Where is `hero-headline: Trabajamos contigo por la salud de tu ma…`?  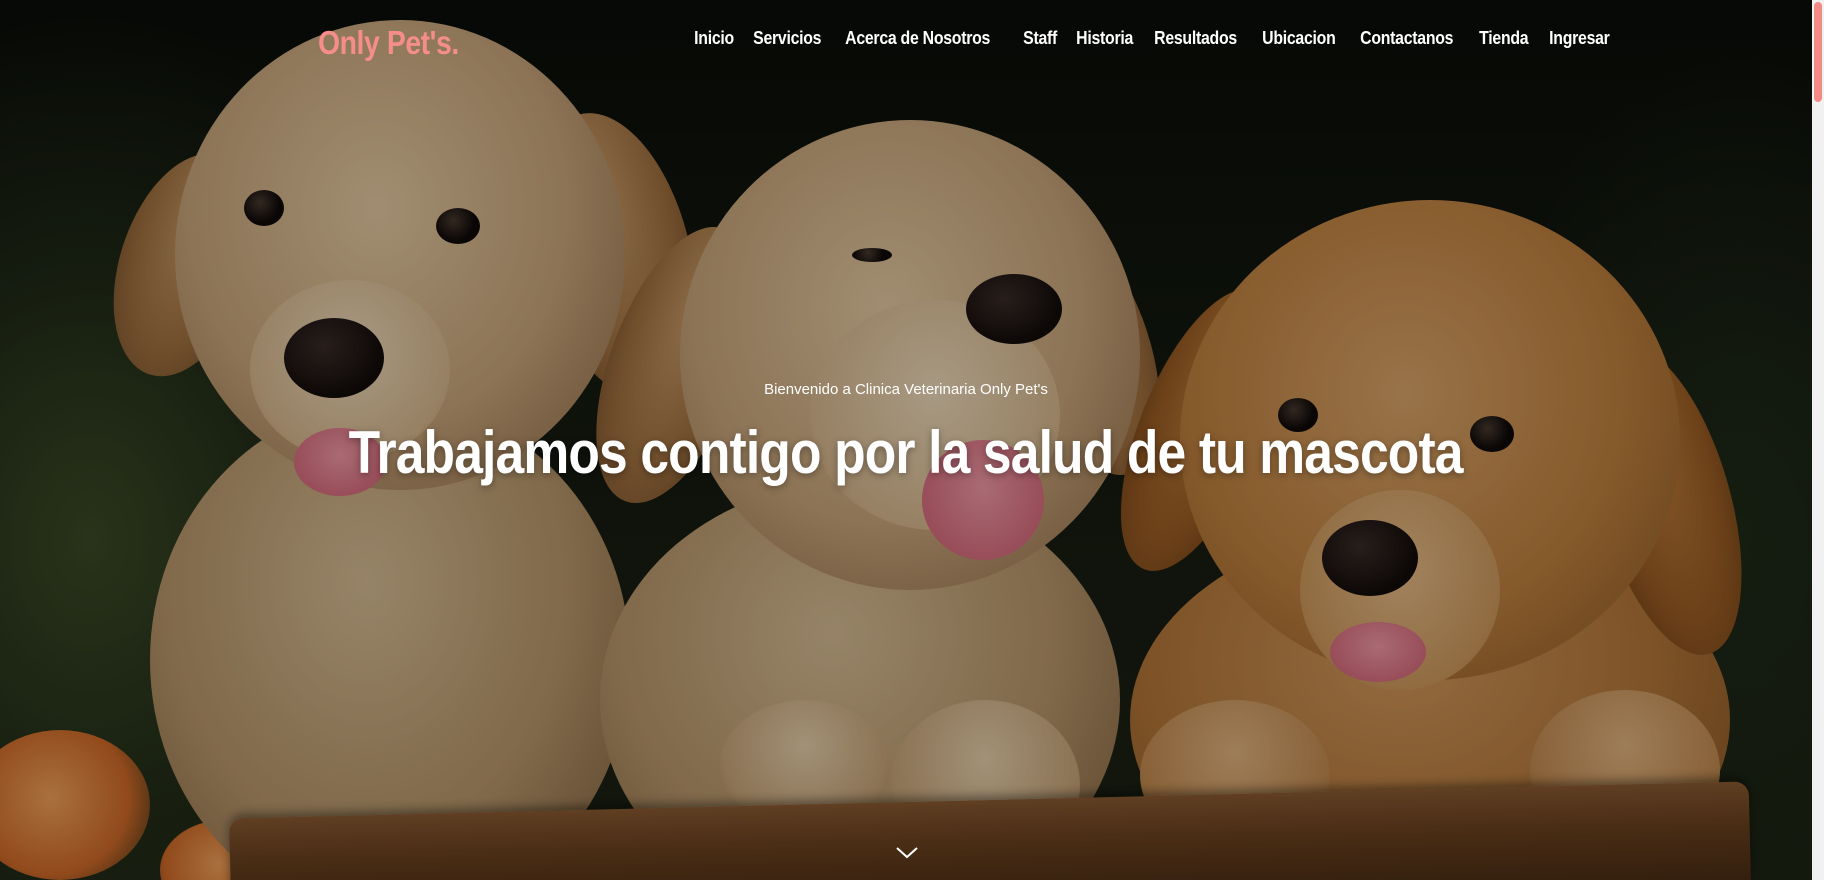 hero-headline: Trabajamos contigo por la salud de tu ma… is located at coordinates (906, 452).